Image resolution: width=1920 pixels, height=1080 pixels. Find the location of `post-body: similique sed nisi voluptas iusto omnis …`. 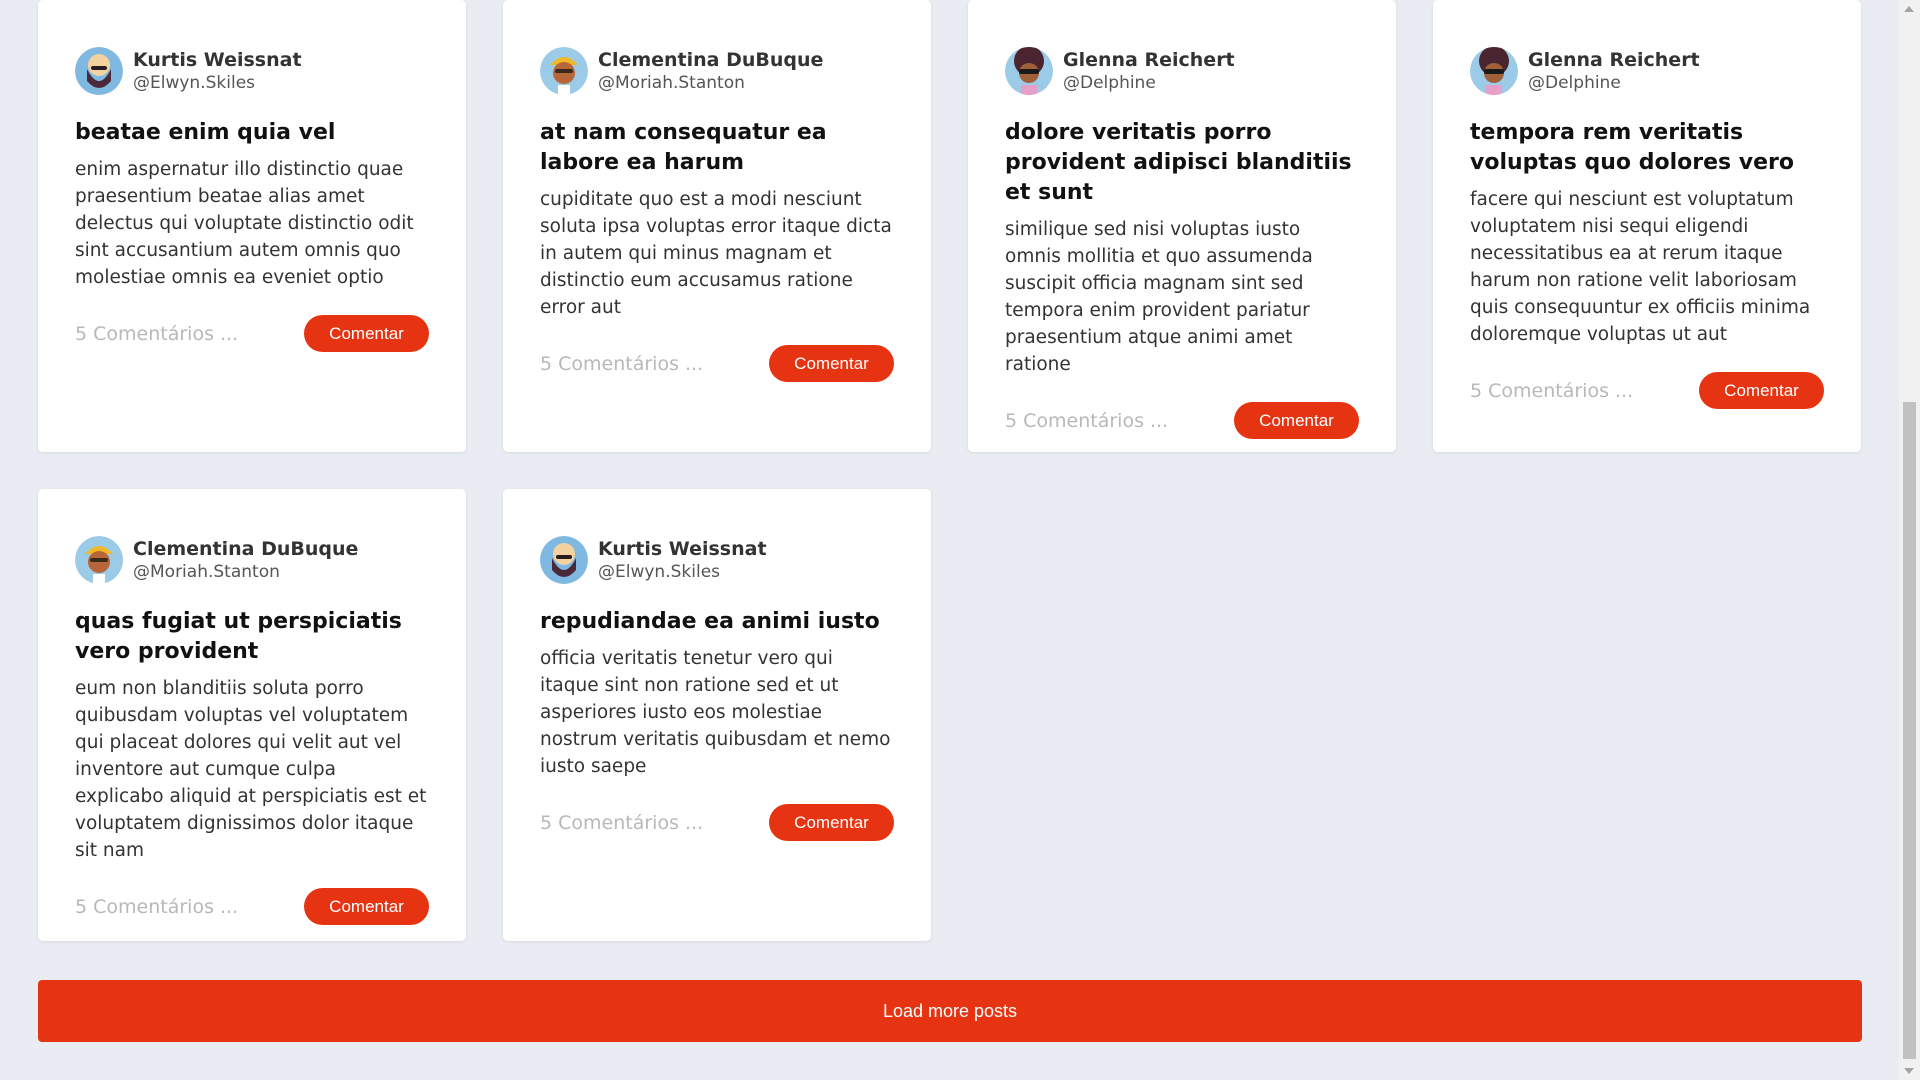

post-body: similique sed nisi voluptas iusto omnis … is located at coordinates (1159, 297).